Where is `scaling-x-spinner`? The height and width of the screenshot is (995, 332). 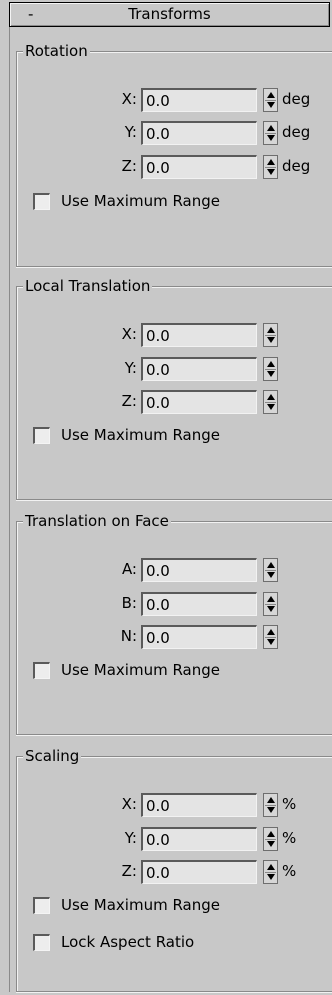
scaling-x-spinner is located at coordinates (270, 805).